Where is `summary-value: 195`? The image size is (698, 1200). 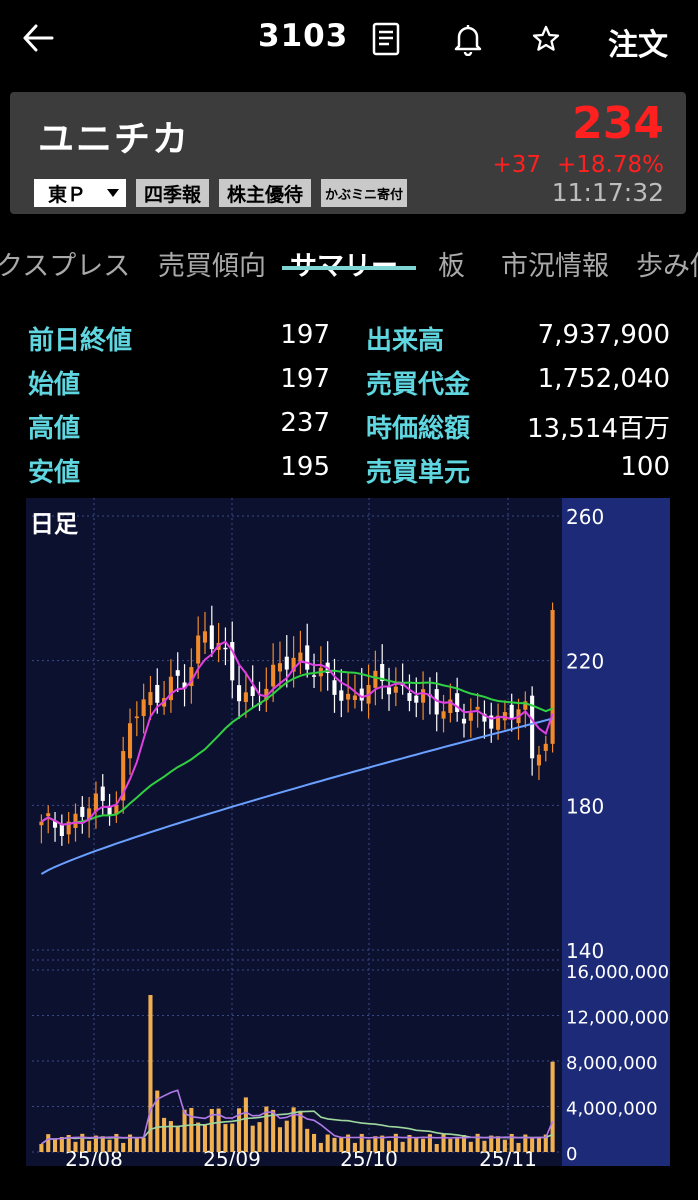 summary-value: 195 is located at coordinates (305, 467).